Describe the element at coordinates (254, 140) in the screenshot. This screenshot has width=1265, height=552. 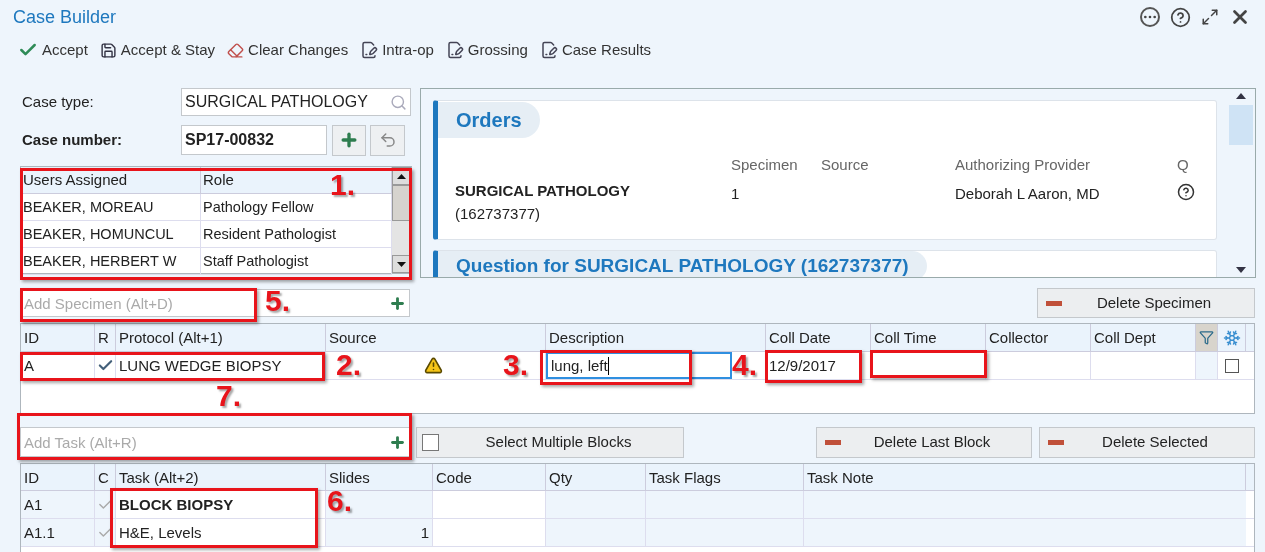
I see `case-number-field: SP17-00832` at that location.